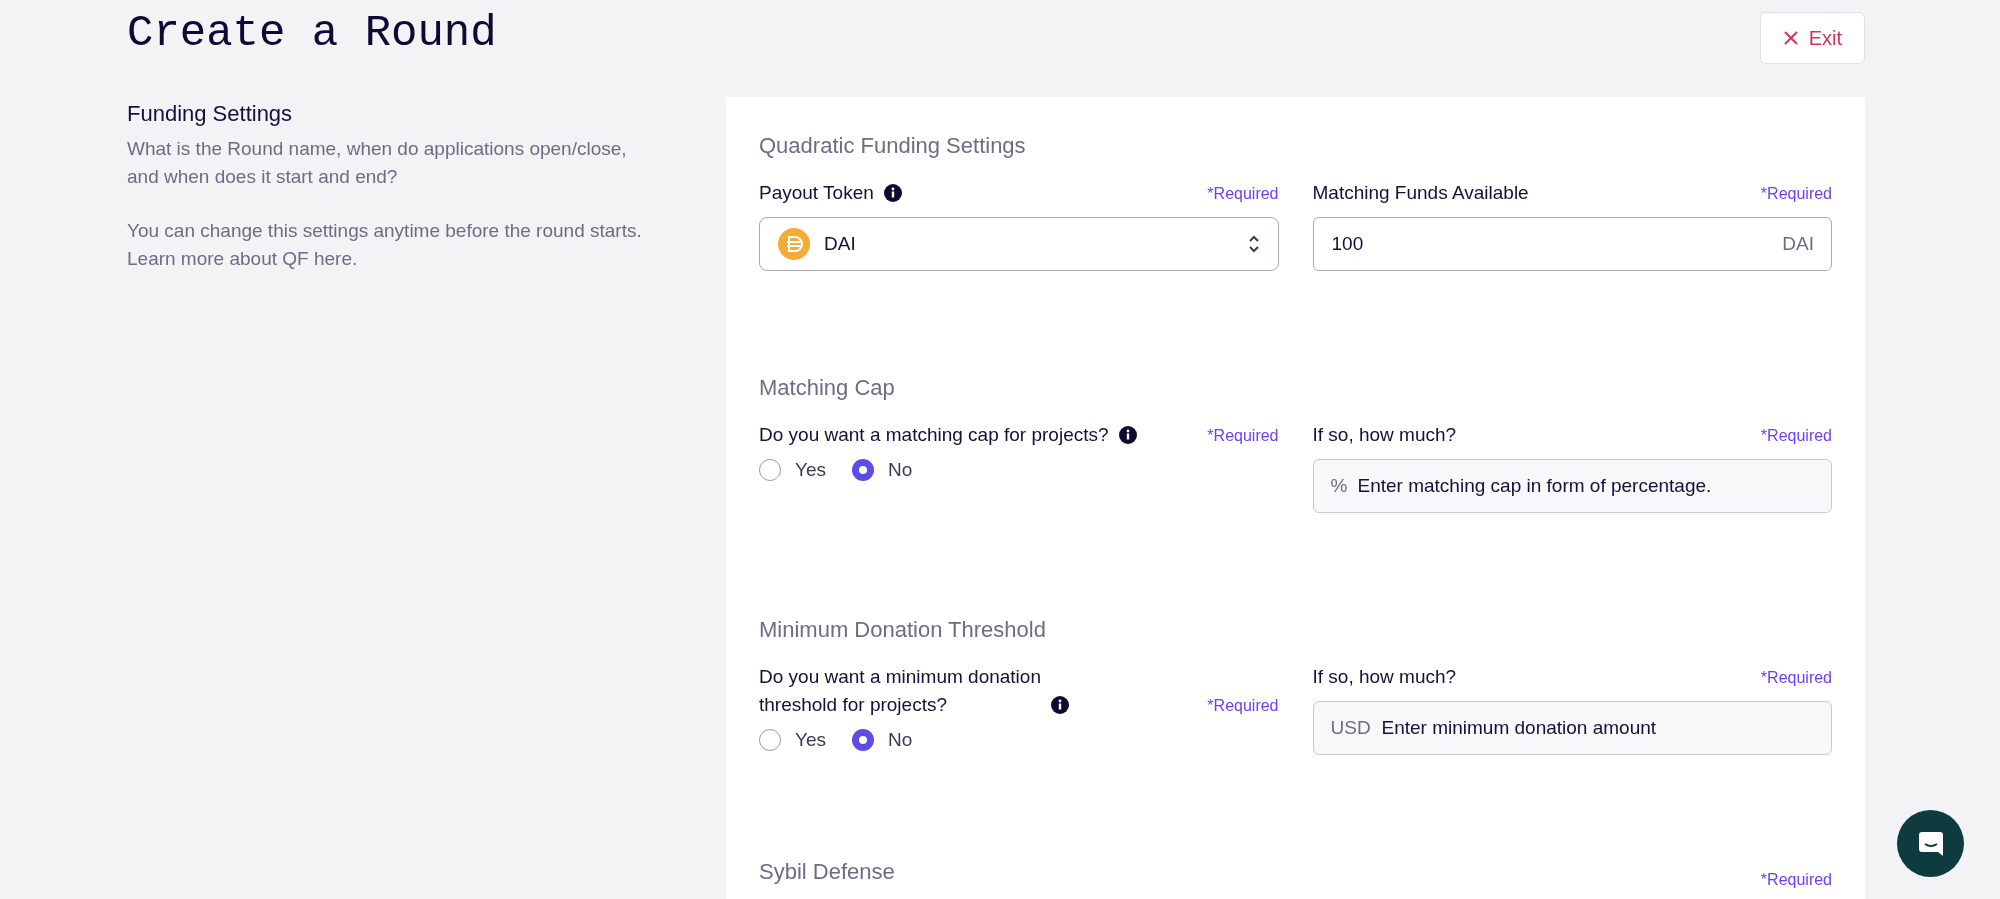 The width and height of the screenshot is (2000, 899). What do you see at coordinates (902, 630) in the screenshot?
I see `section-title: Minimum Donation Threshold` at bounding box center [902, 630].